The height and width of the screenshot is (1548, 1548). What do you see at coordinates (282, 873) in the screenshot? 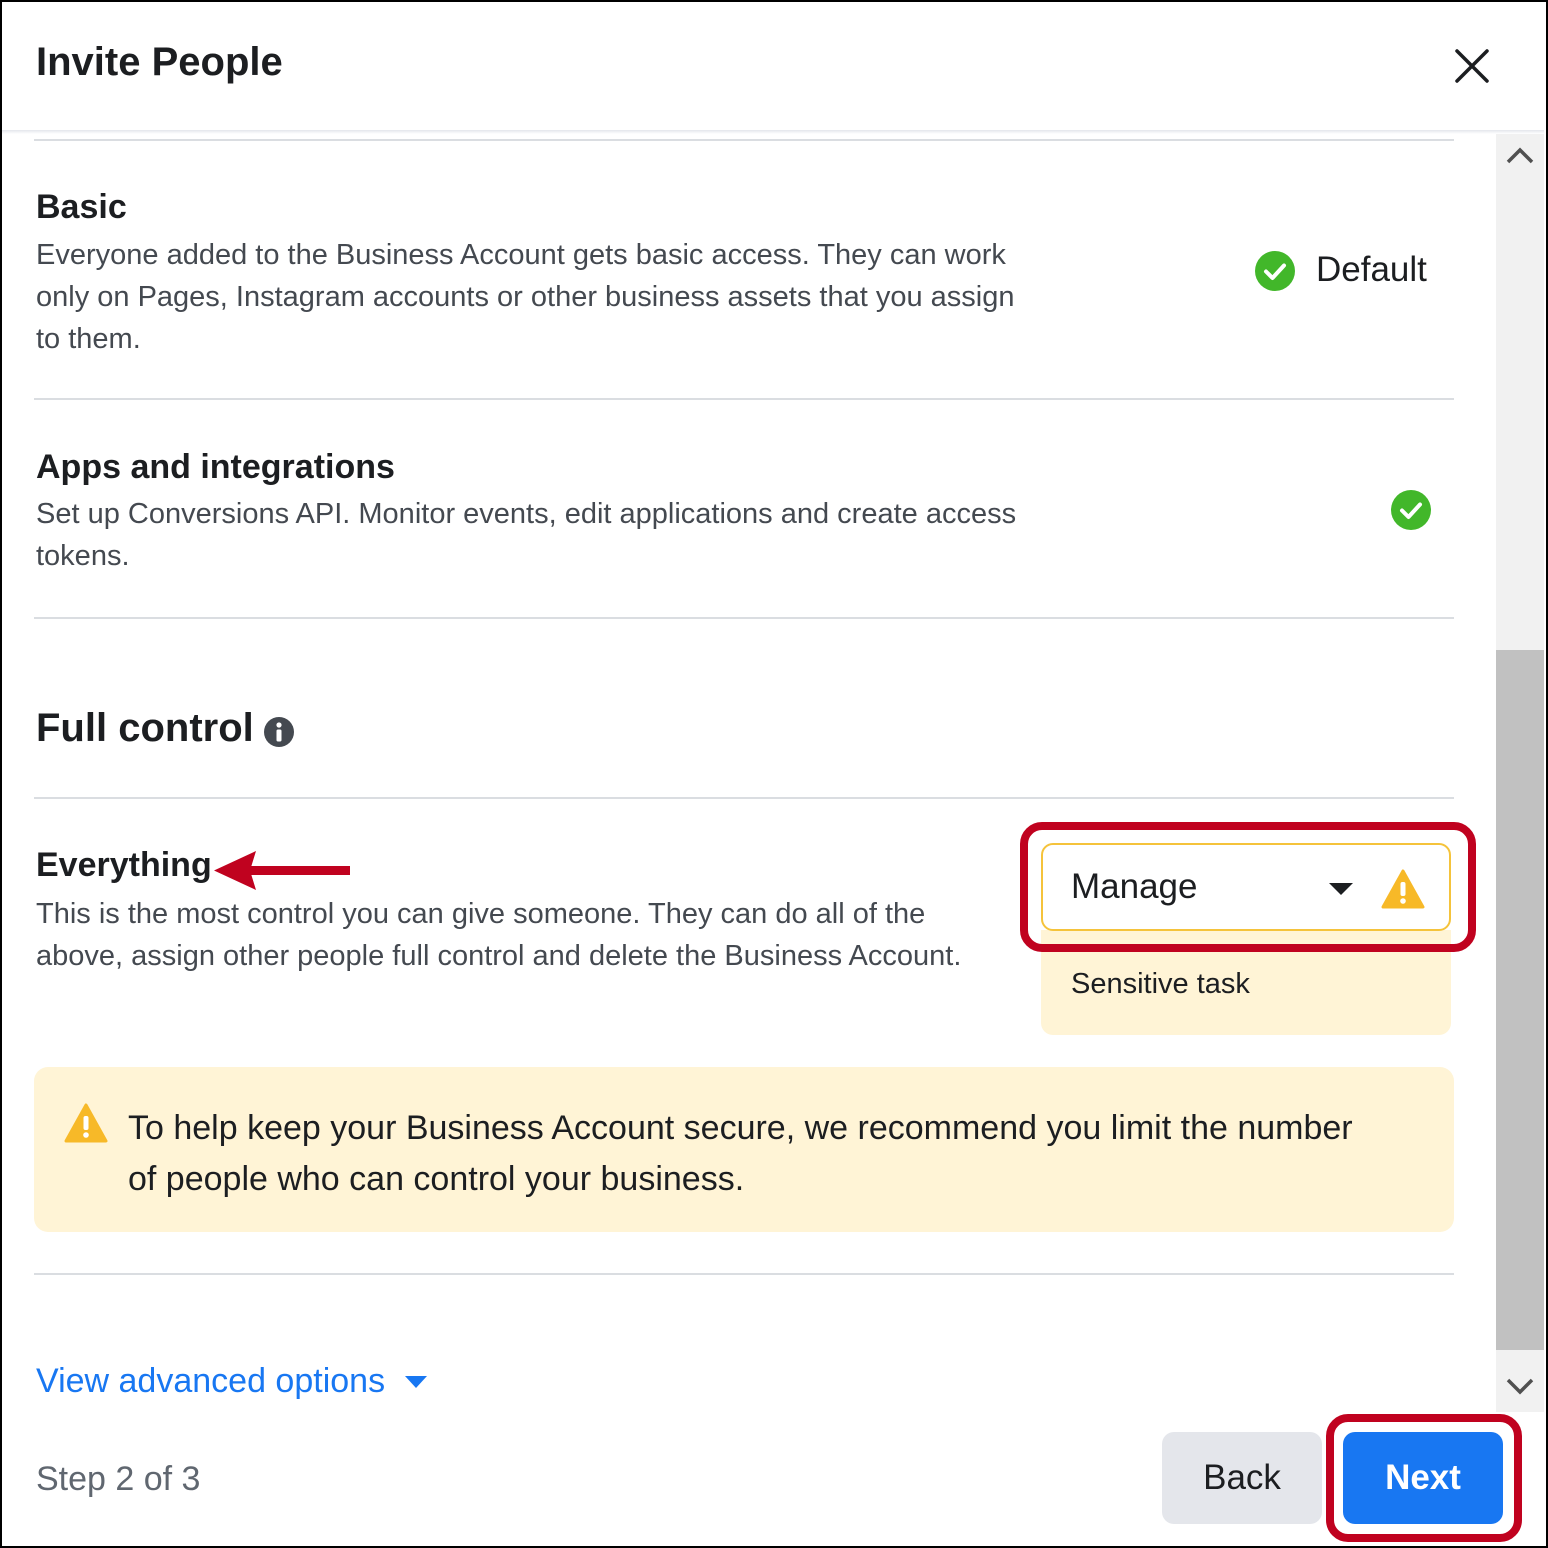
I see `annotation-arrow` at bounding box center [282, 873].